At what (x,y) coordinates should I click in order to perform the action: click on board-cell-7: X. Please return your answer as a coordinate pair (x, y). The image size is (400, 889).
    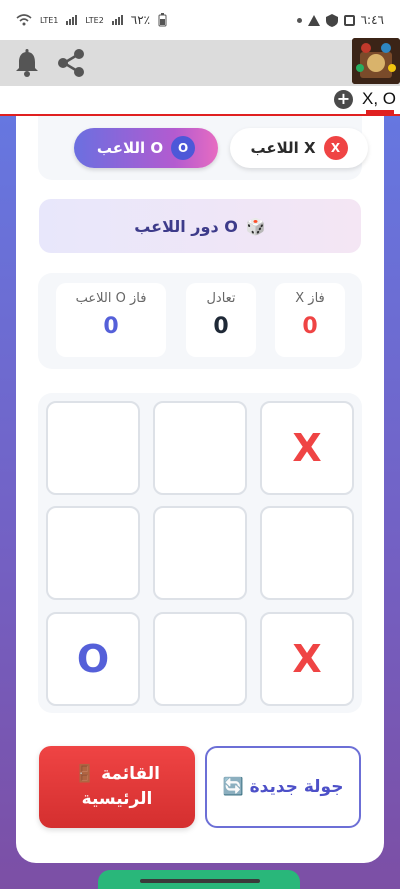
    Looking at the image, I should click on (307, 659).